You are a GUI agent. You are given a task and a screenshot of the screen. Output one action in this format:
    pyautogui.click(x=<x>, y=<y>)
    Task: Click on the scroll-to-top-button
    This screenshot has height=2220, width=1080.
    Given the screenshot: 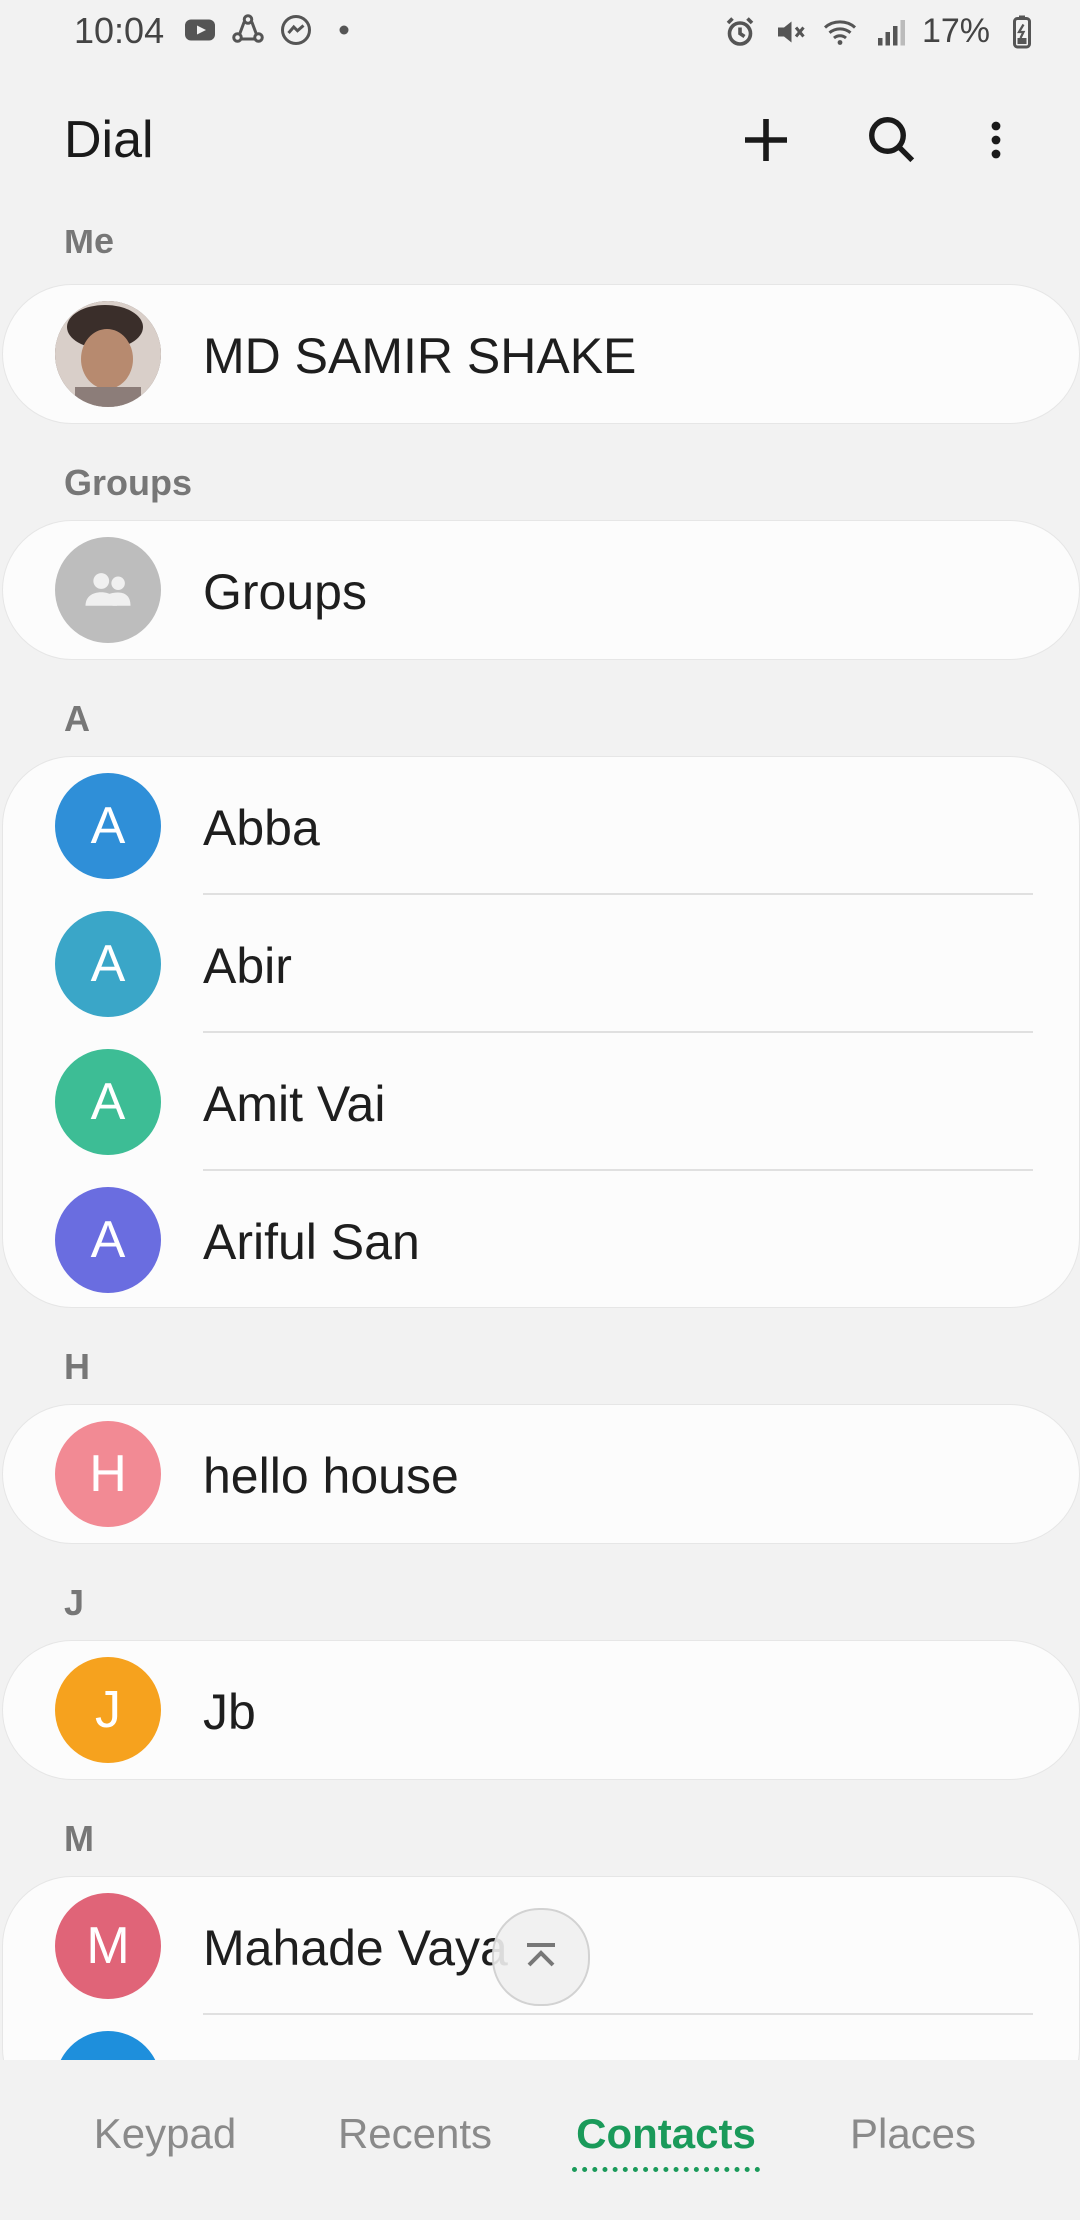 What is the action you would take?
    pyautogui.click(x=541, y=1957)
    